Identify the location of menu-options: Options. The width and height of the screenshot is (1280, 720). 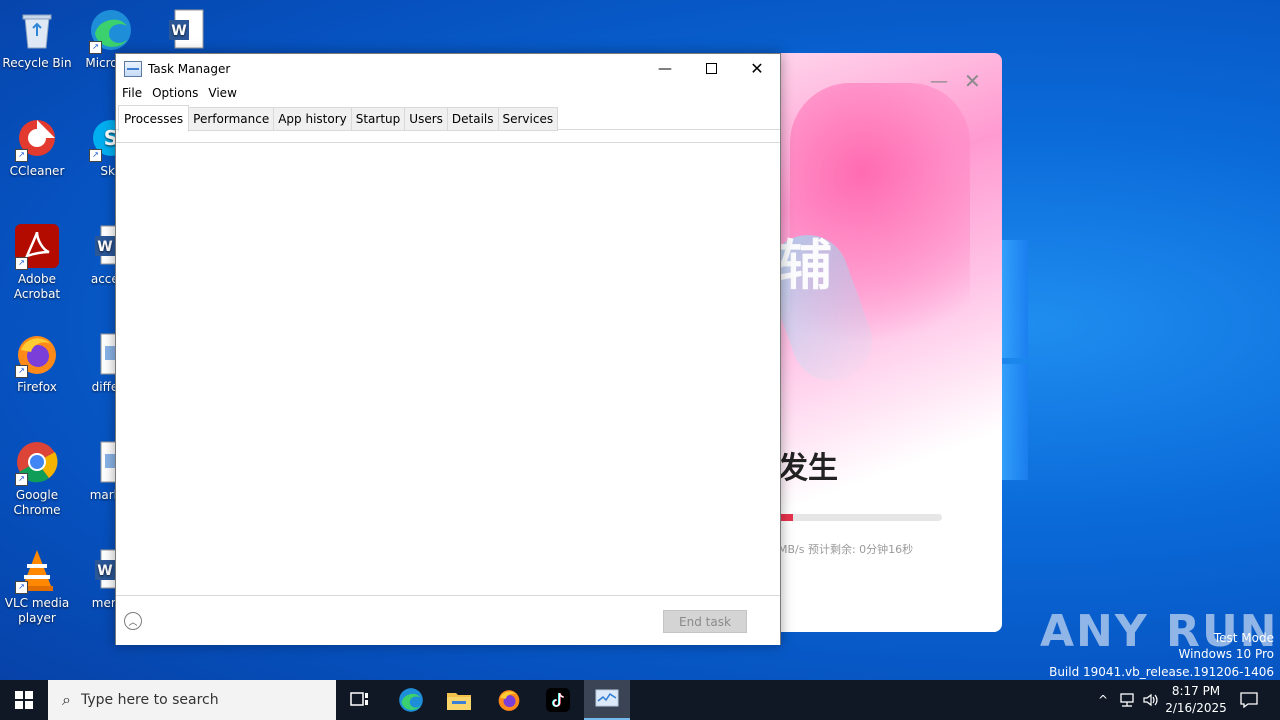
(175, 93).